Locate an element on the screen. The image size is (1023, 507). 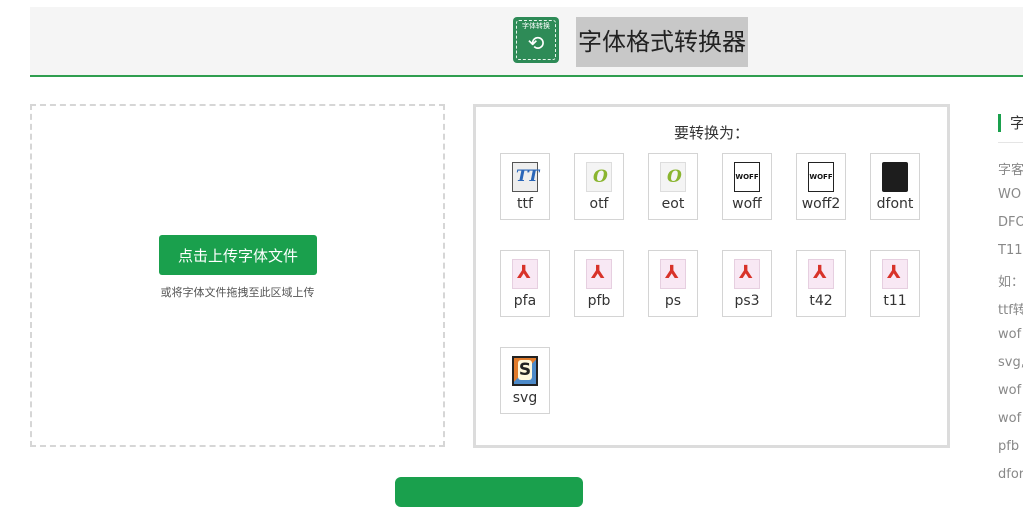
eot-icon: O is located at coordinates (673, 177).